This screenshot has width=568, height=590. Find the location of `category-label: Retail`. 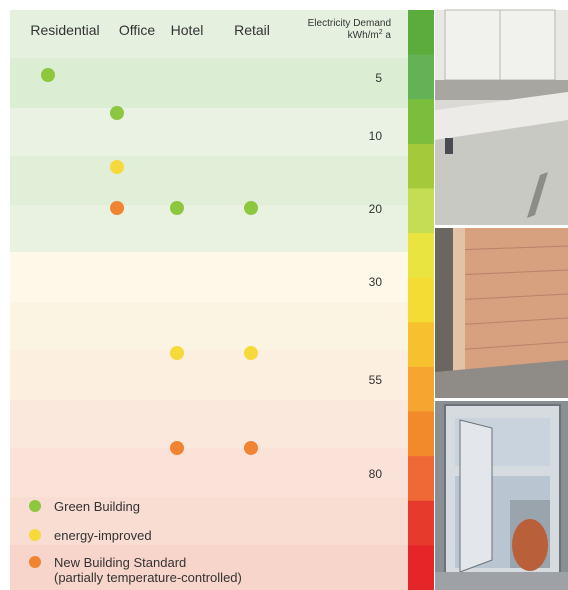

category-label: Retail is located at coordinates (252, 30).